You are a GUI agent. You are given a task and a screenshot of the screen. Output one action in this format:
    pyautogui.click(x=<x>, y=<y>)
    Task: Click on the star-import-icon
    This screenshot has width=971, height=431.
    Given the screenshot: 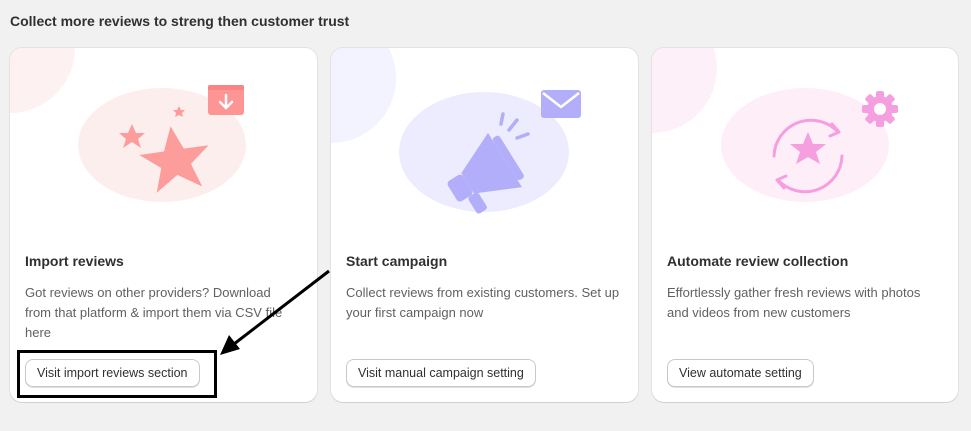 What is the action you would take?
    pyautogui.click(x=128, y=125)
    